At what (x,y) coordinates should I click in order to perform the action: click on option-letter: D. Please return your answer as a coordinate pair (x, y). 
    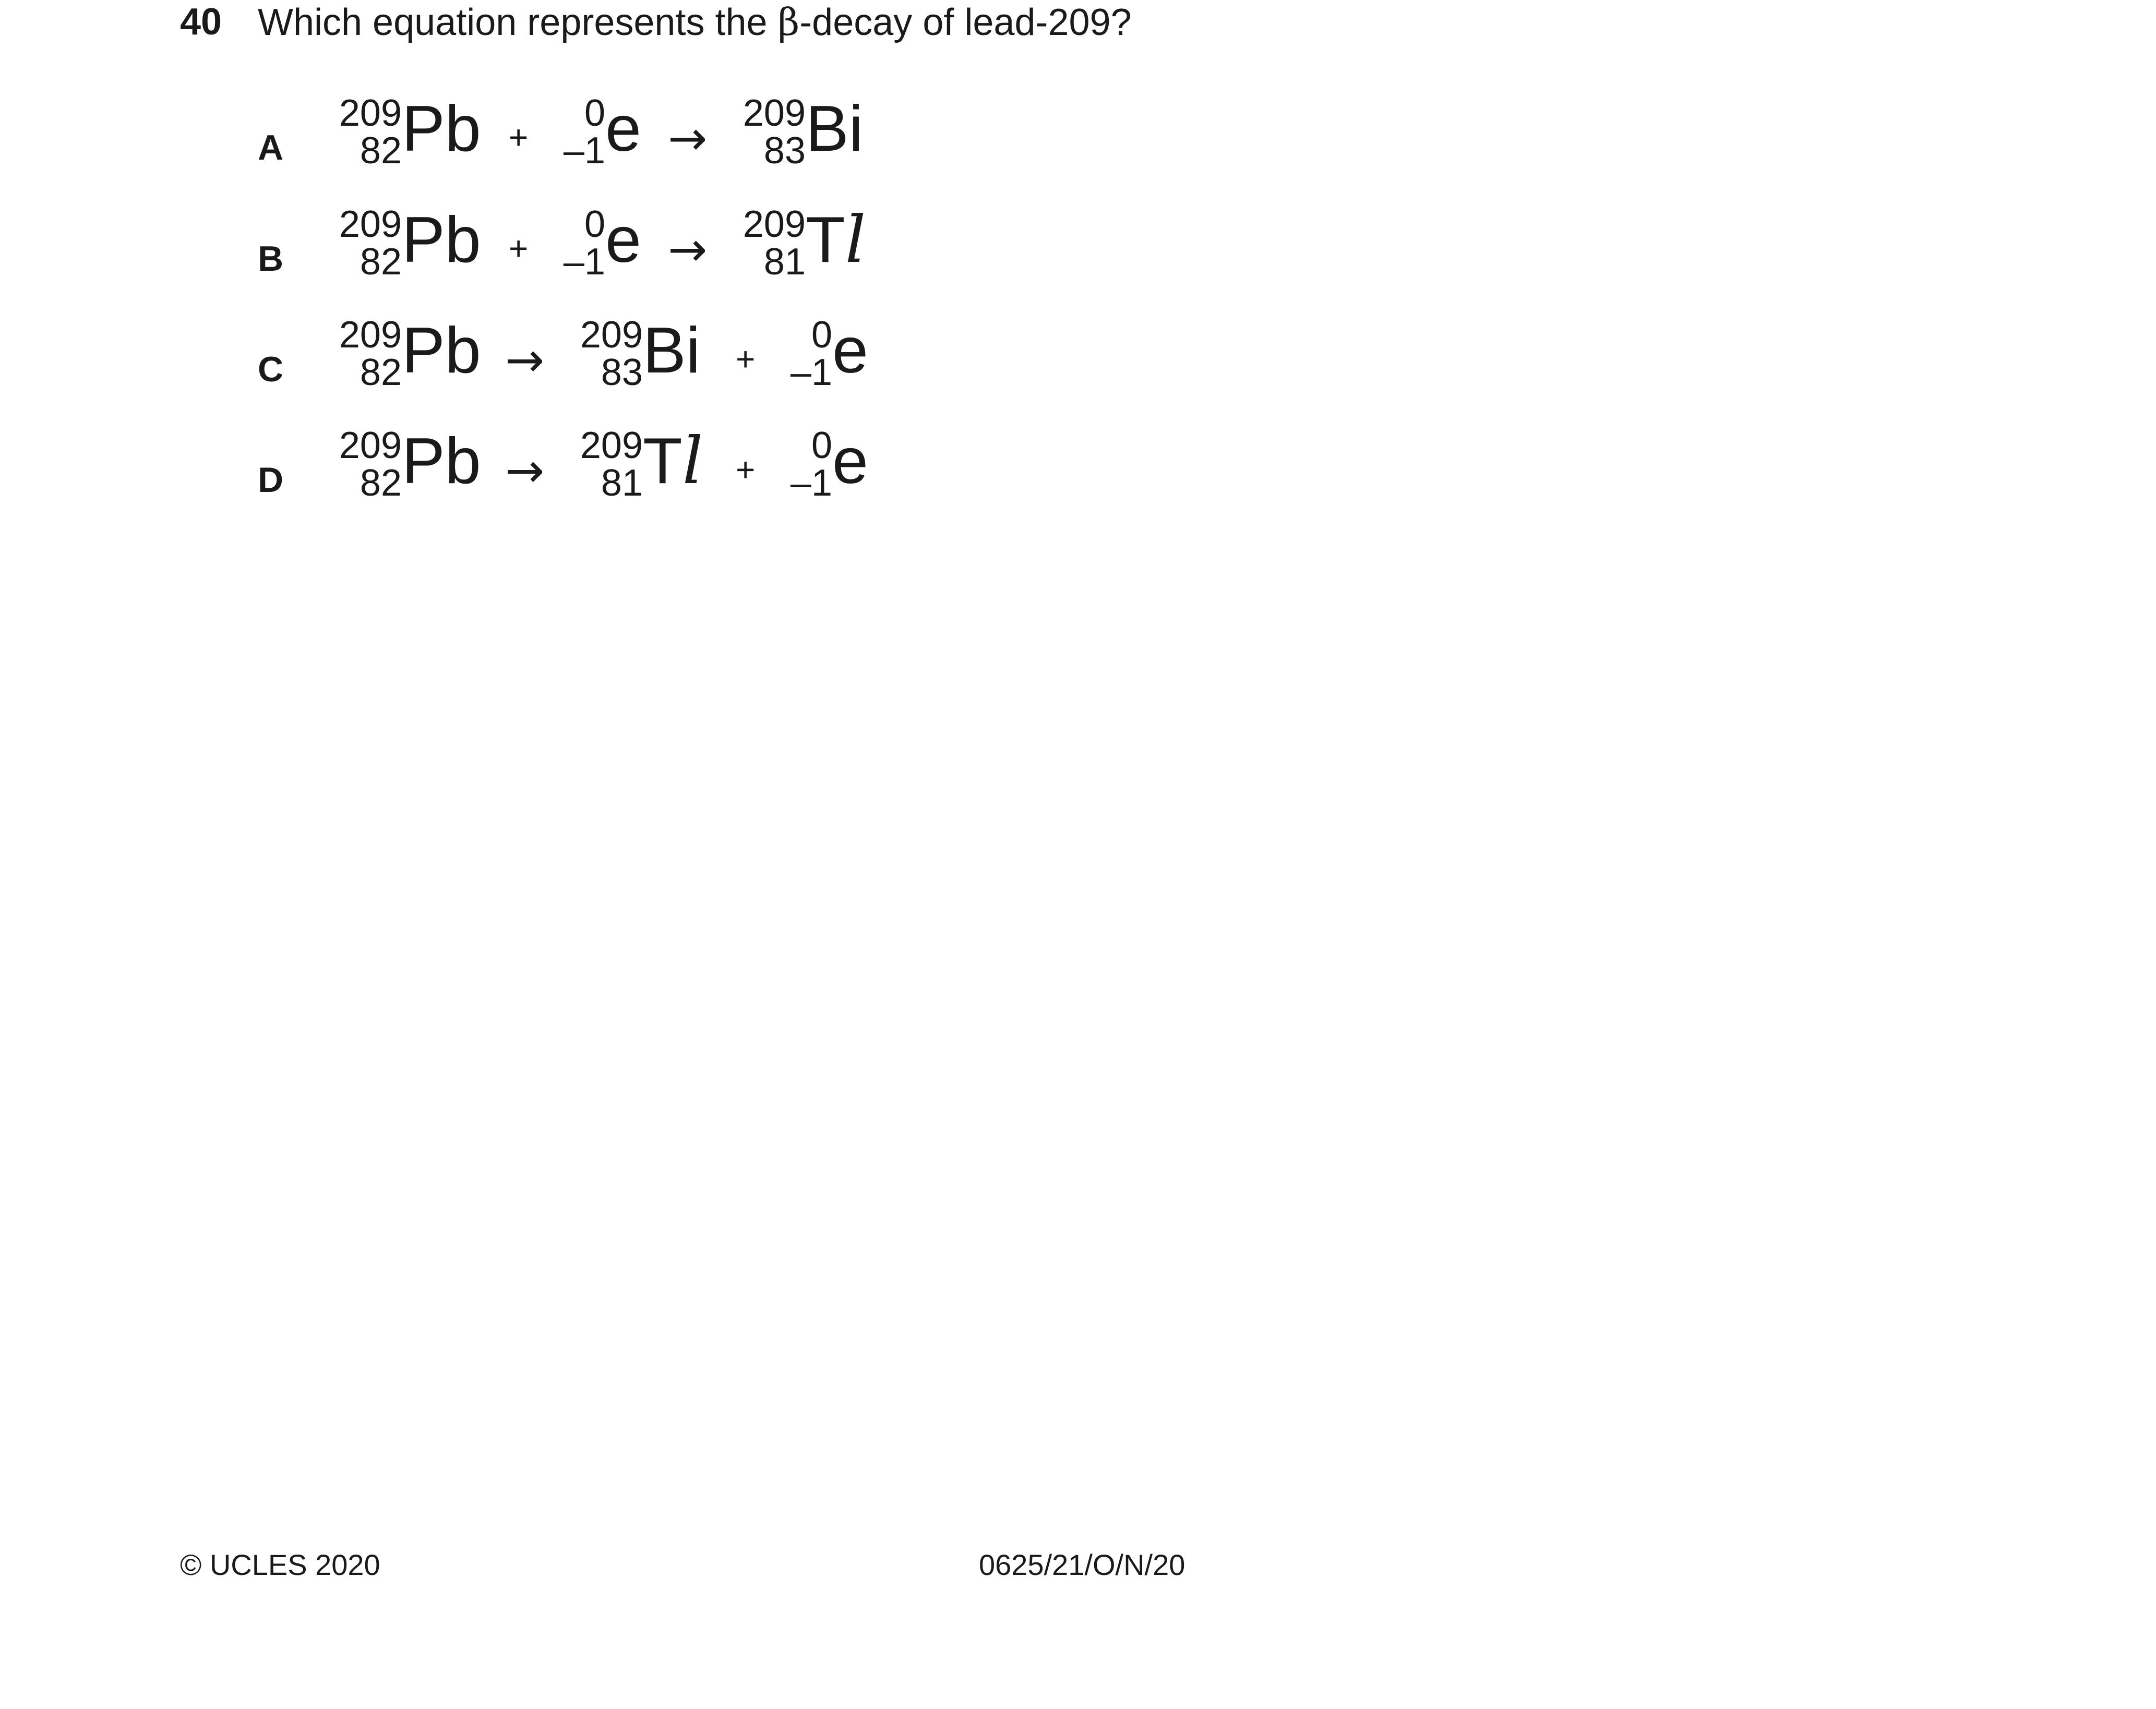
    Looking at the image, I should click on (271, 480).